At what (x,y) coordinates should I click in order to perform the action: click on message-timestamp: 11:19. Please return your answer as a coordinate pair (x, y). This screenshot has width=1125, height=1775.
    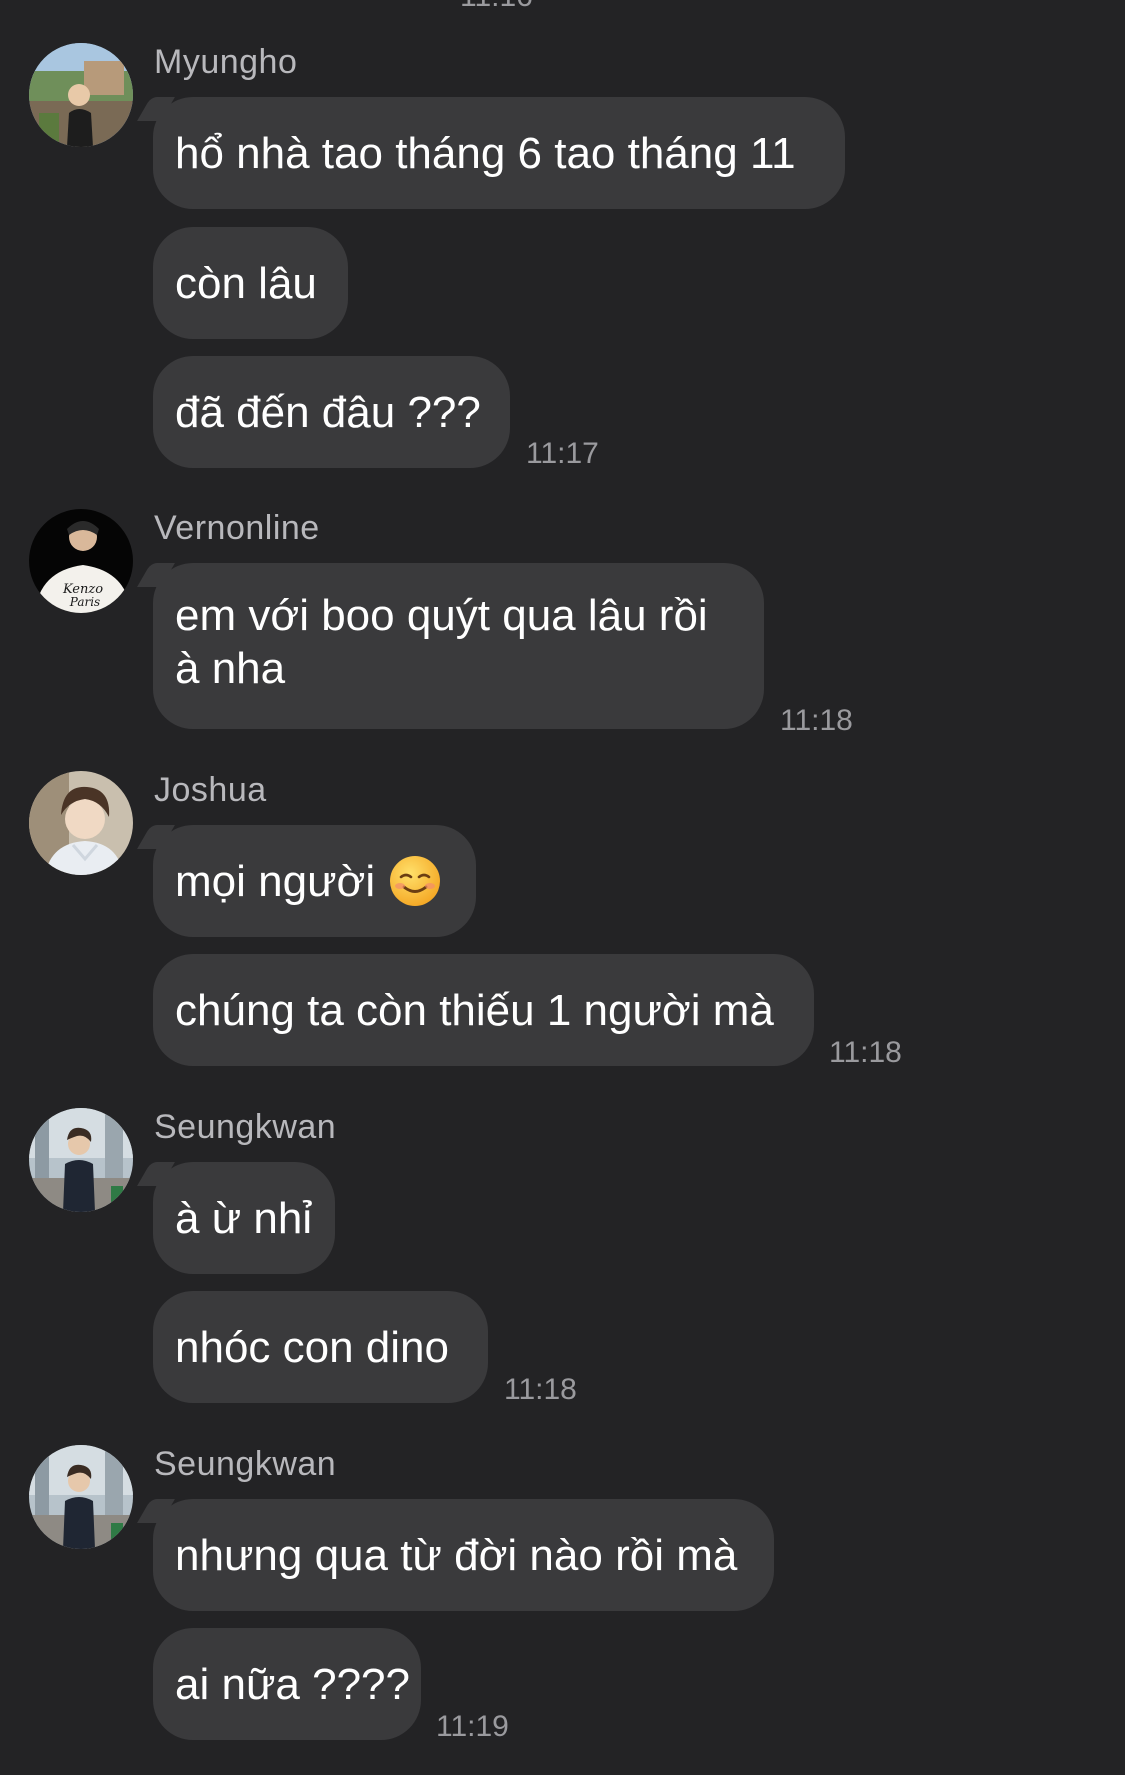
    Looking at the image, I should click on (472, 1726).